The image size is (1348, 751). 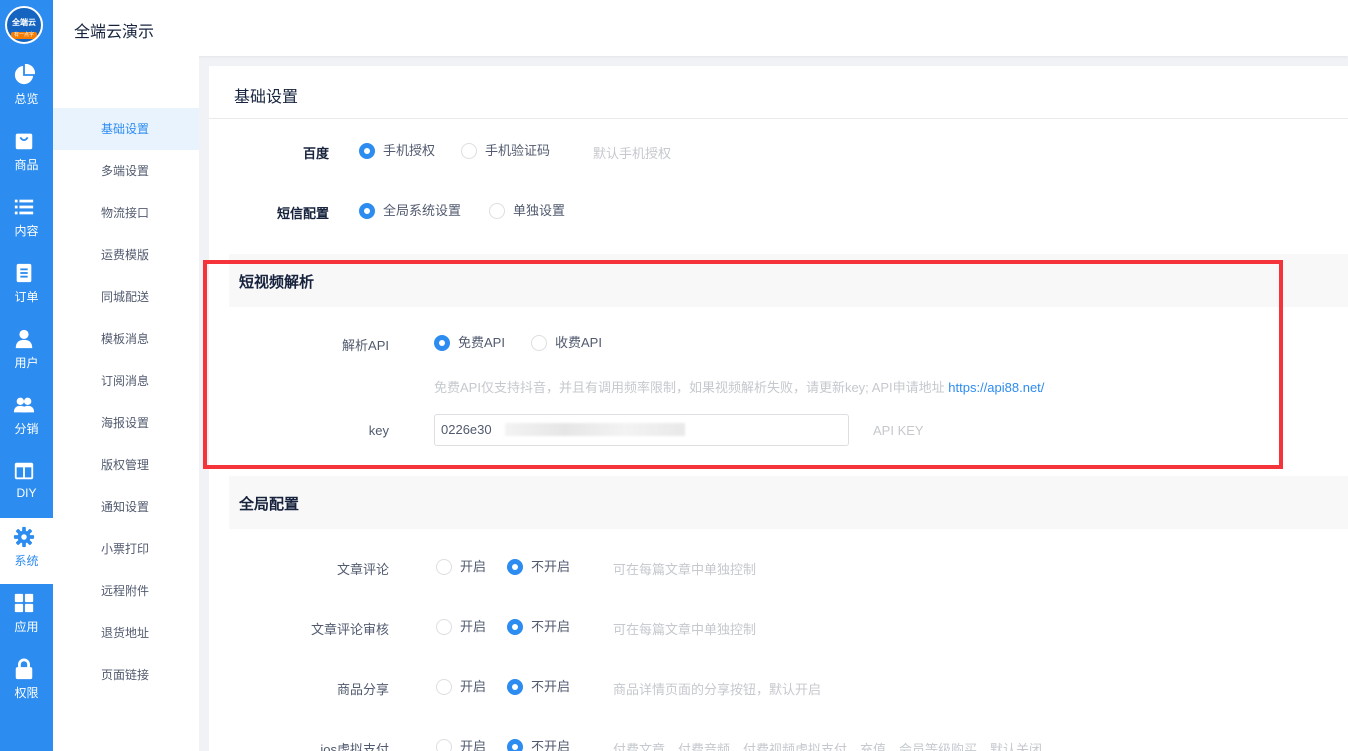 I want to click on card-title: 基础设置, so click(x=266, y=97).